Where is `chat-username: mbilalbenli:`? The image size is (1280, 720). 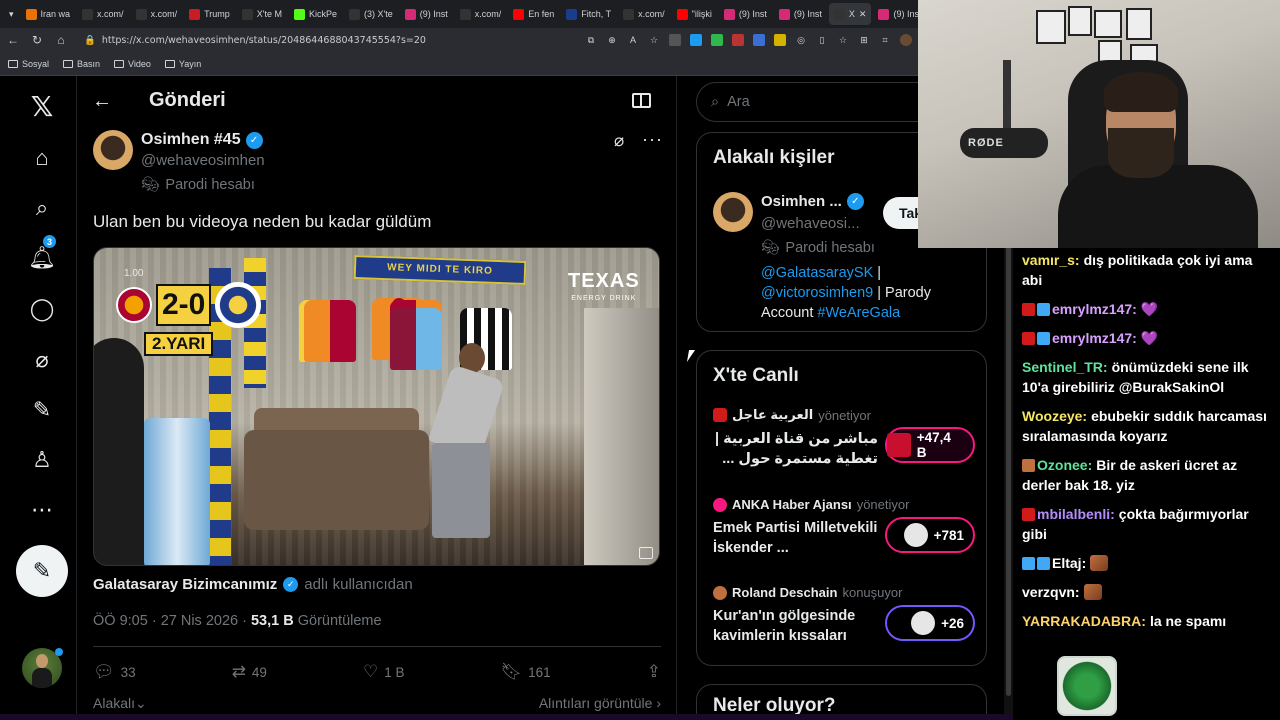 chat-username: mbilalbenli: is located at coordinates (1076, 514).